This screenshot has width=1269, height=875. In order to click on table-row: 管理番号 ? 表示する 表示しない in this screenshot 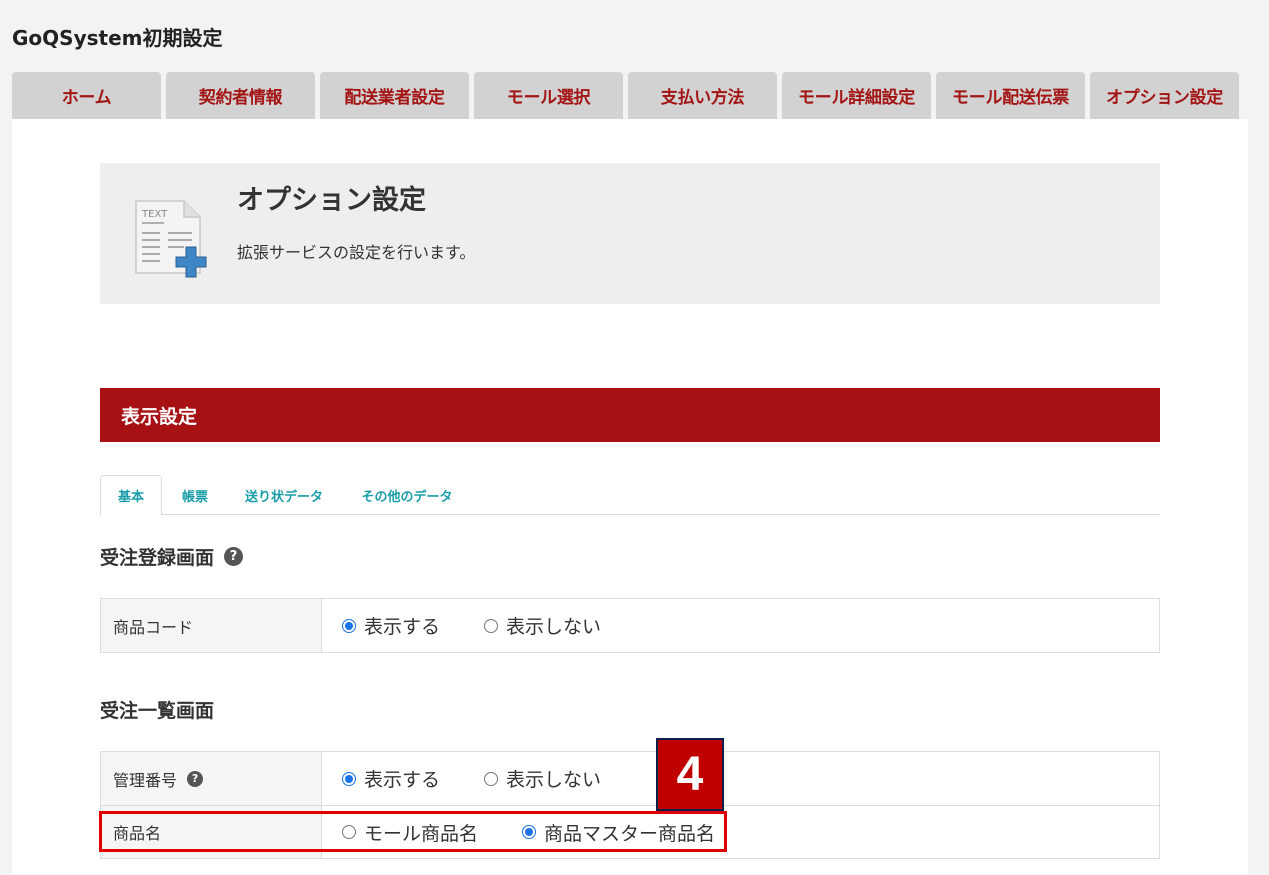, I will do `click(630, 778)`.